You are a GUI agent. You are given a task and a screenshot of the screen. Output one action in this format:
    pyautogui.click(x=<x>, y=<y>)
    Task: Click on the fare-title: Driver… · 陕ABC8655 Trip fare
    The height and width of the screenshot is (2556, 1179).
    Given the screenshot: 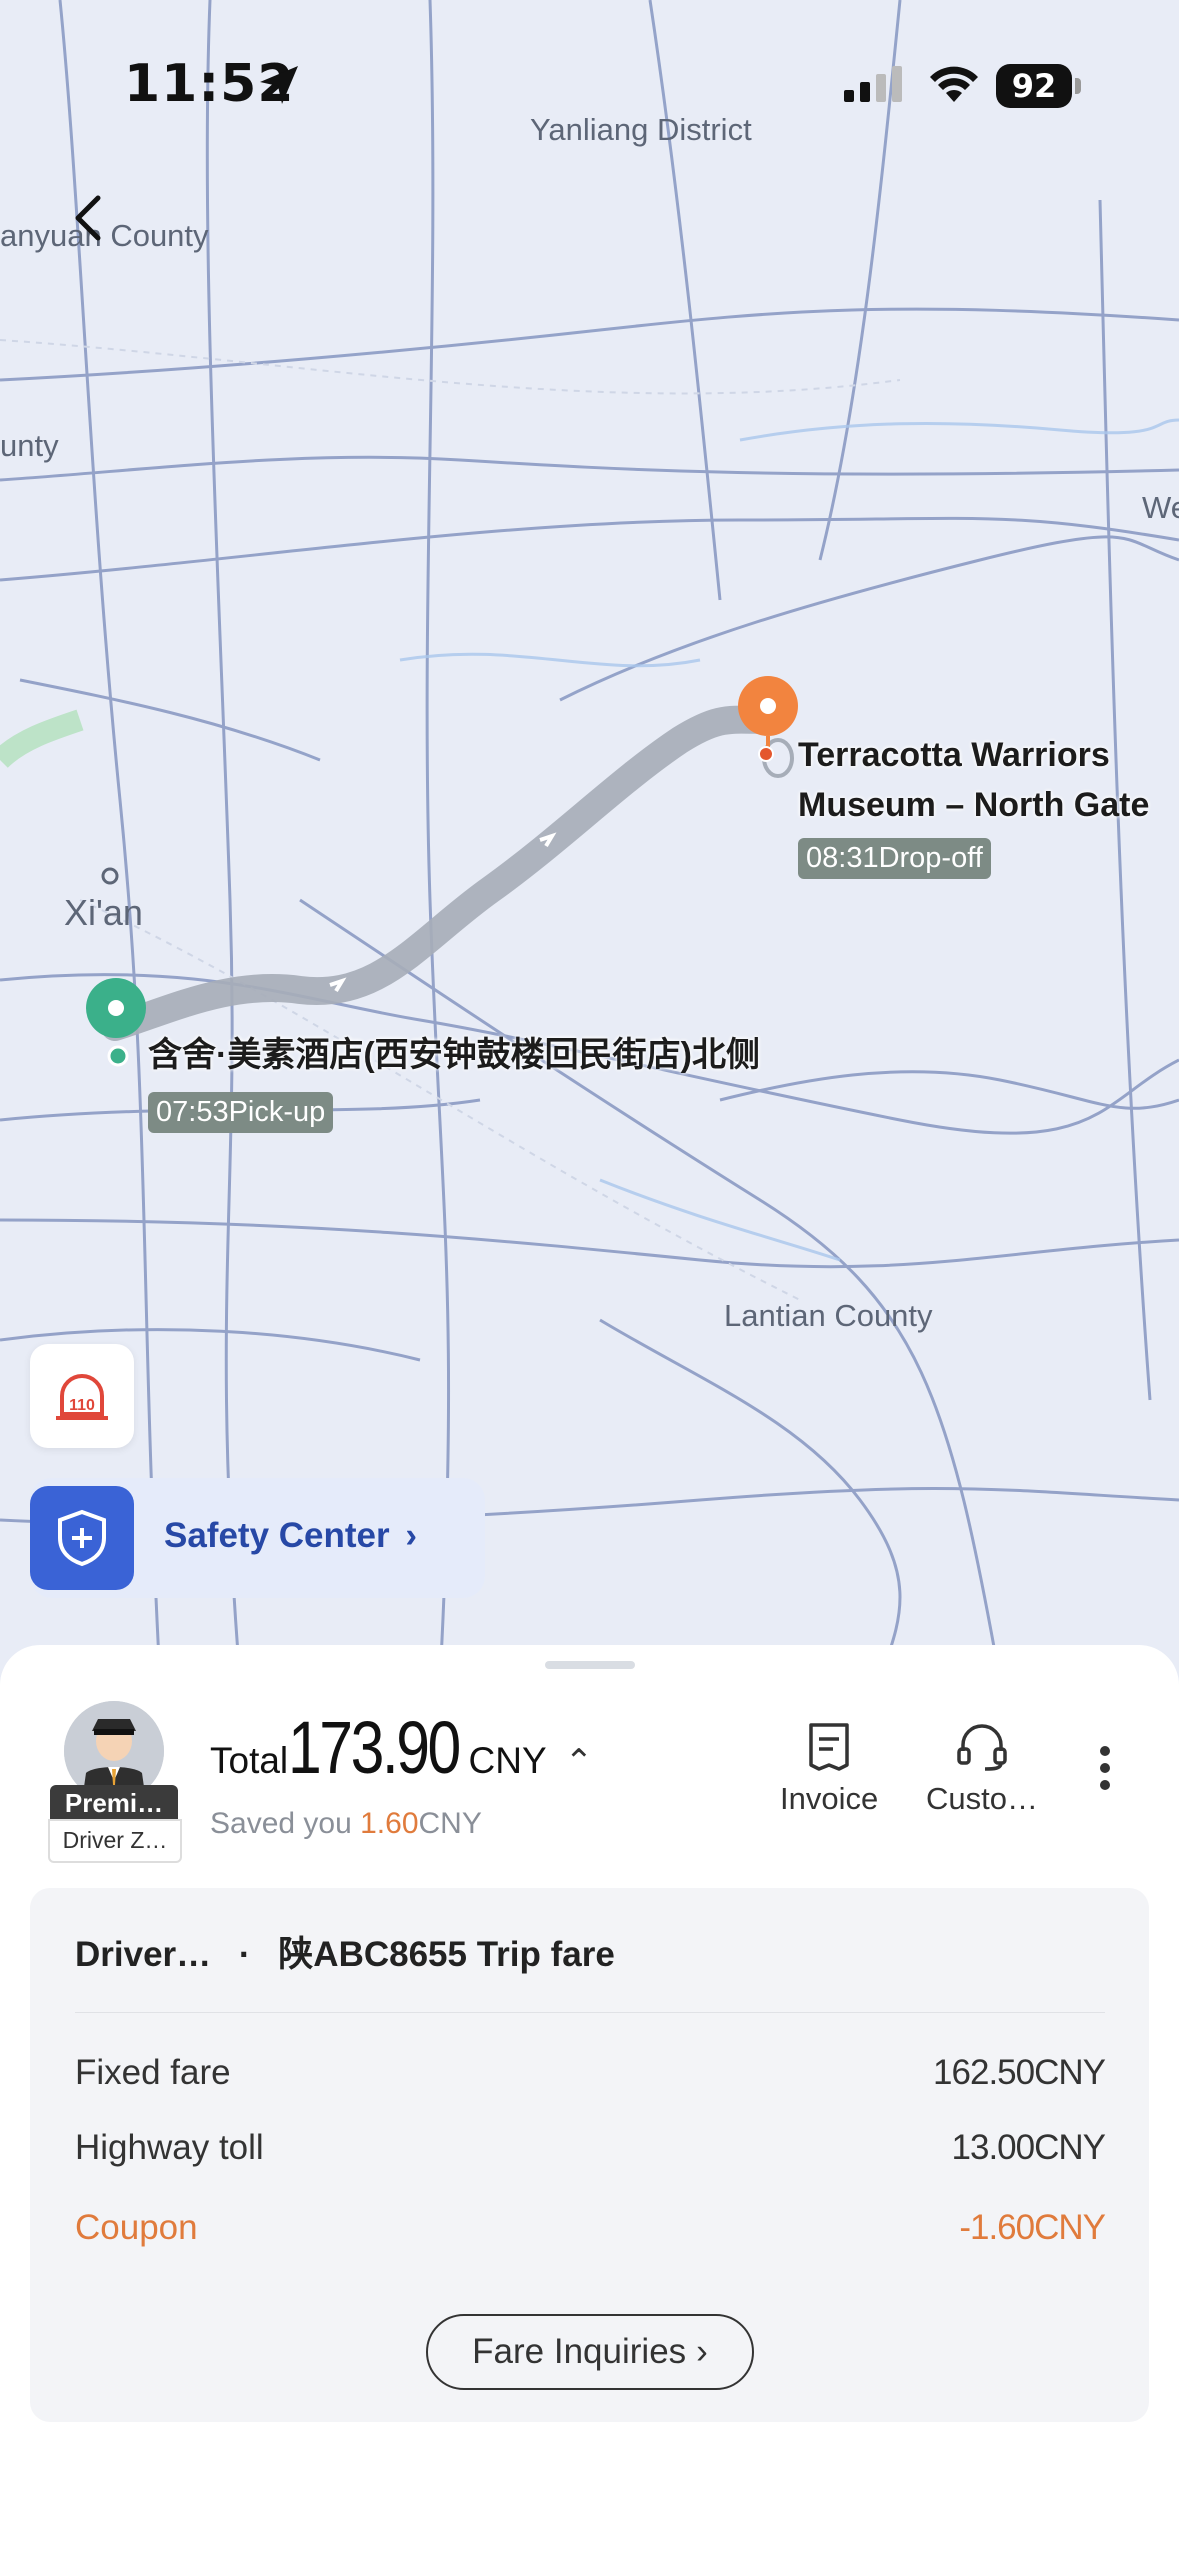 What is the action you would take?
    pyautogui.click(x=345, y=1951)
    